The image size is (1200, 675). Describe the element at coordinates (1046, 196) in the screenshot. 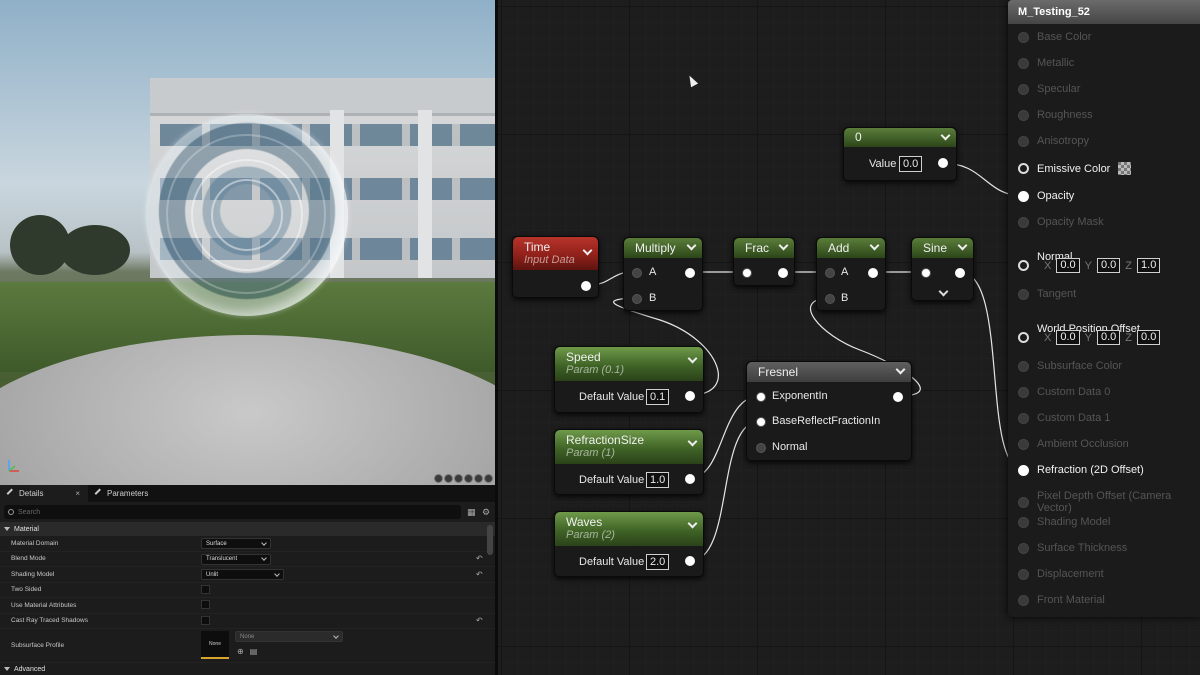

I see `result-pin-opacity: Opacity` at that location.